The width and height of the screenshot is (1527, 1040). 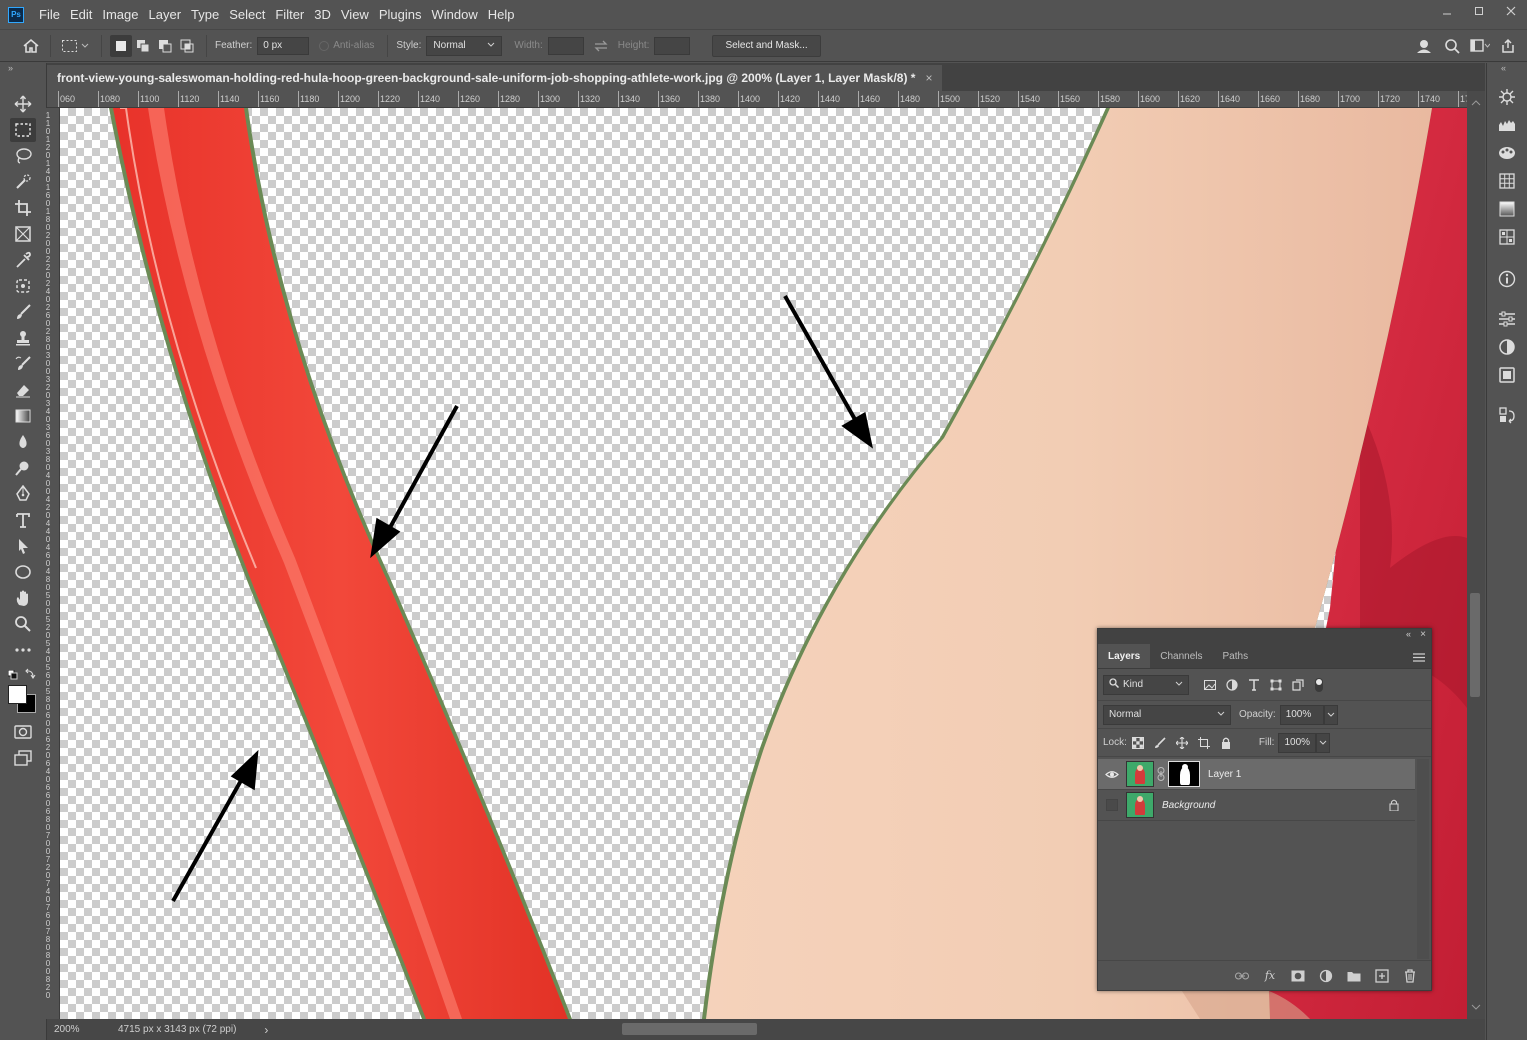 I want to click on menu-filter: Filter, so click(x=289, y=14).